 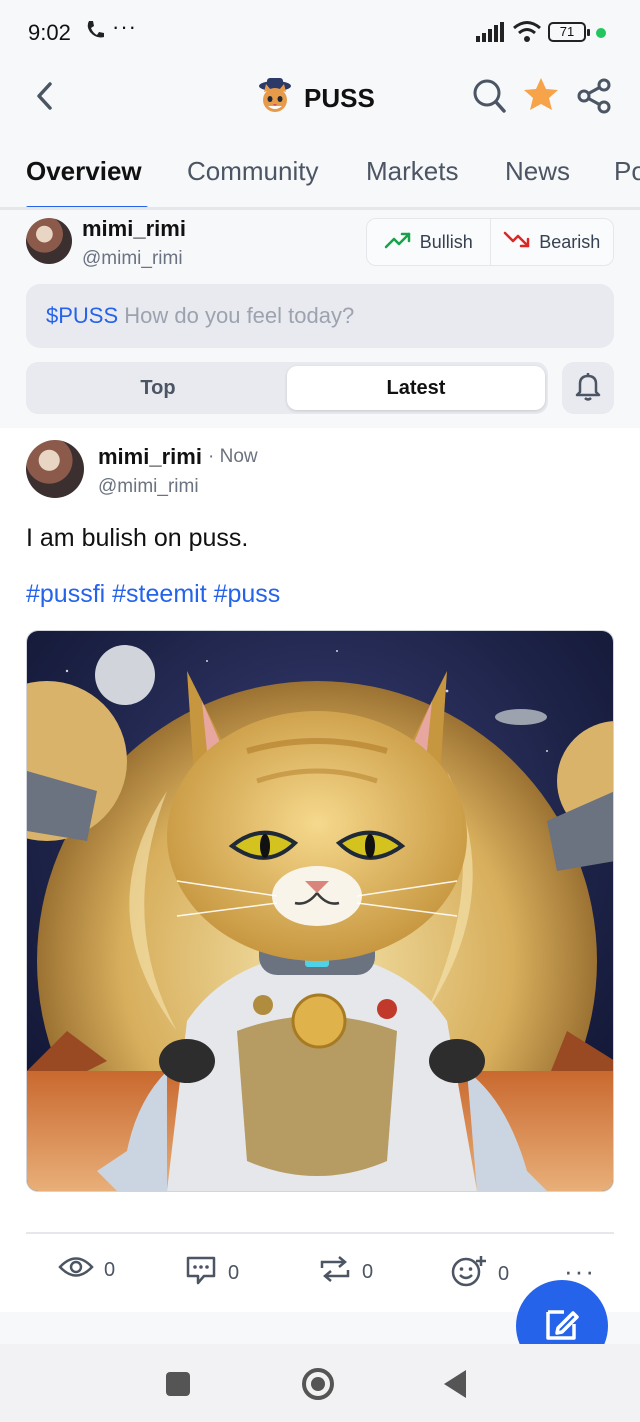 I want to click on battery-indicator: 71, so click(x=569, y=32).